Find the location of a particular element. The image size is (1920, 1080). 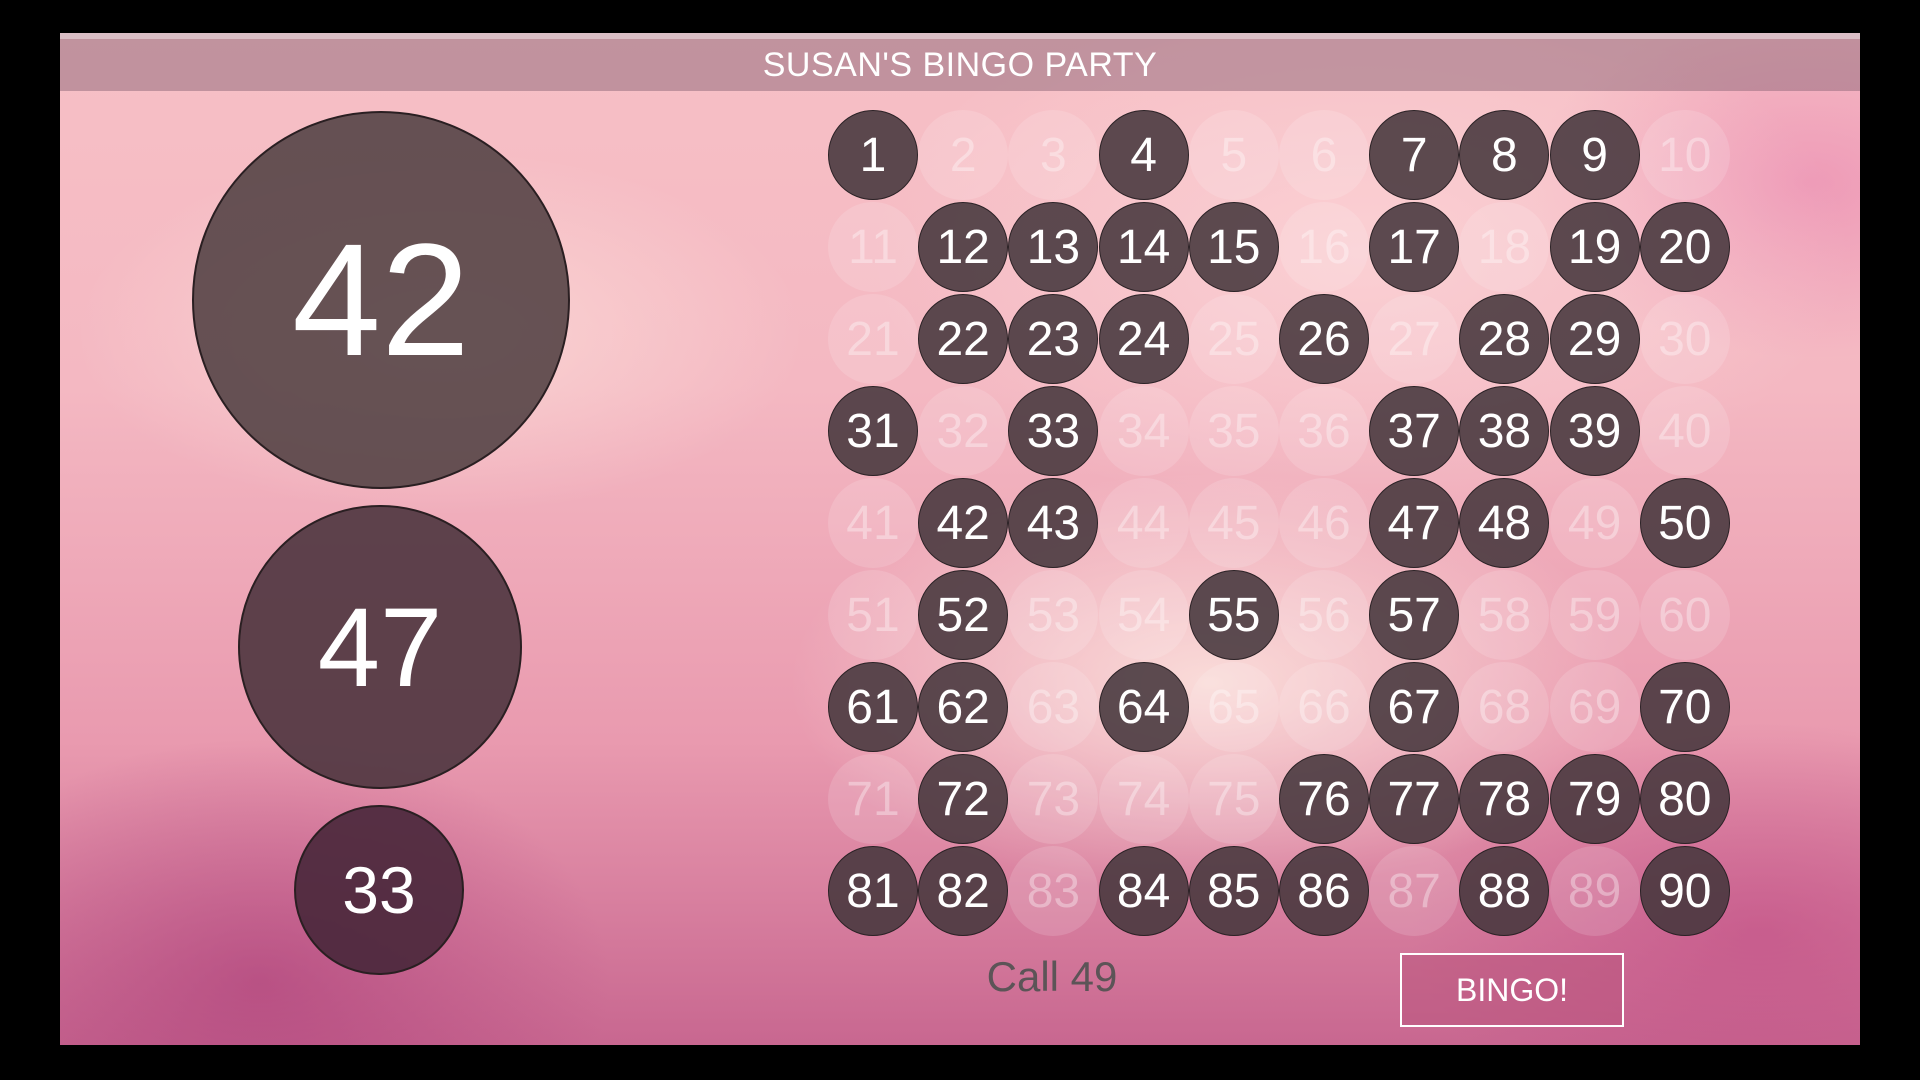

board-number-26: 26 is located at coordinates (1324, 339).